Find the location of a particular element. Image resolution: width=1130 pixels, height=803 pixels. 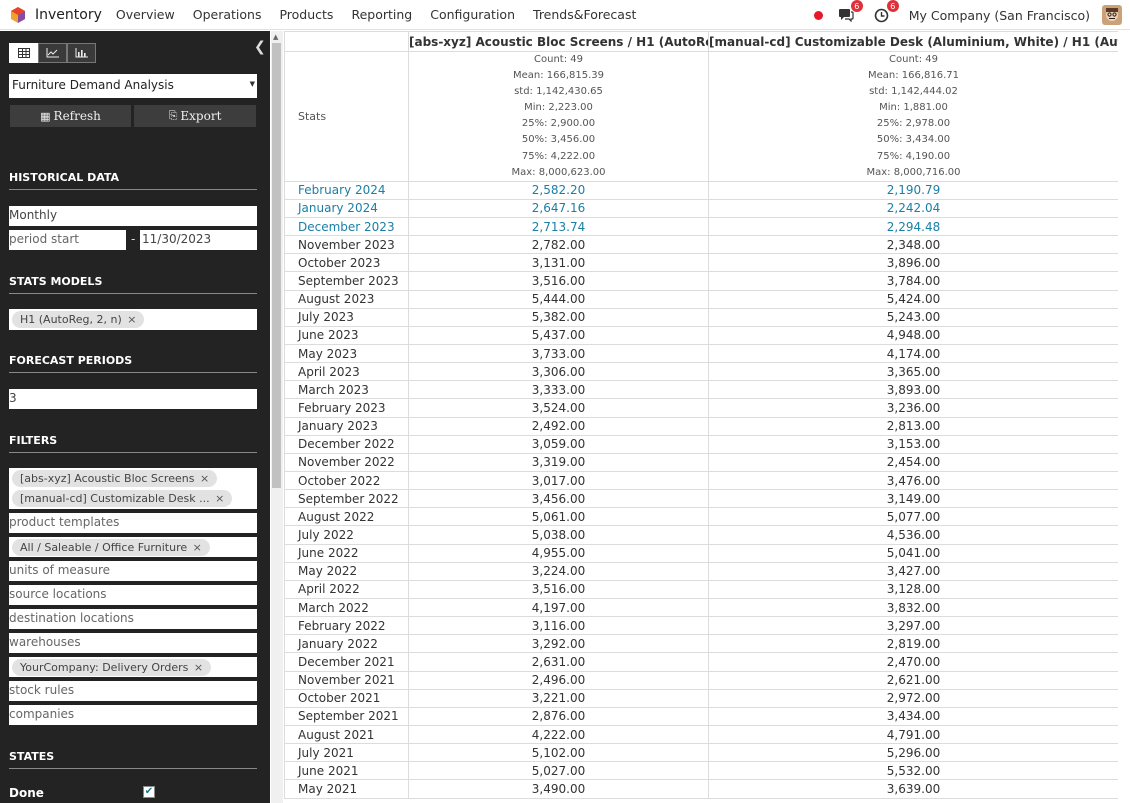

menu-overview: Overview is located at coordinates (145, 14).